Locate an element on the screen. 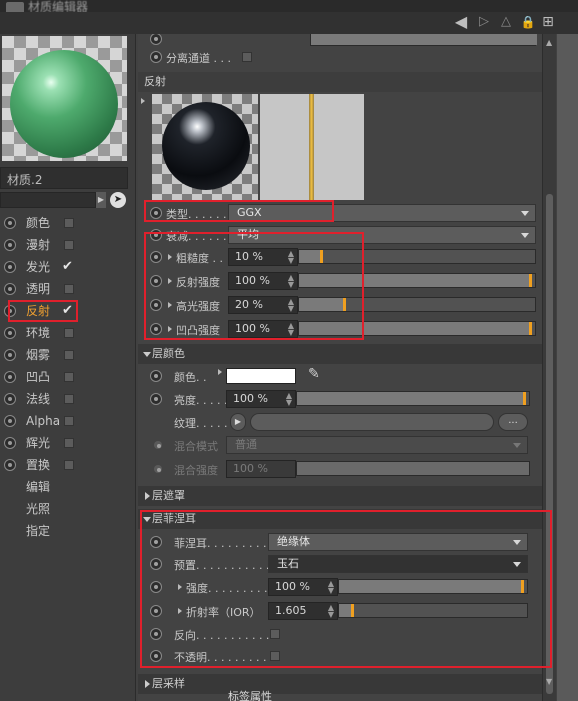 The width and height of the screenshot is (578, 701). channel-item: 法线 is located at coordinates (68, 399).